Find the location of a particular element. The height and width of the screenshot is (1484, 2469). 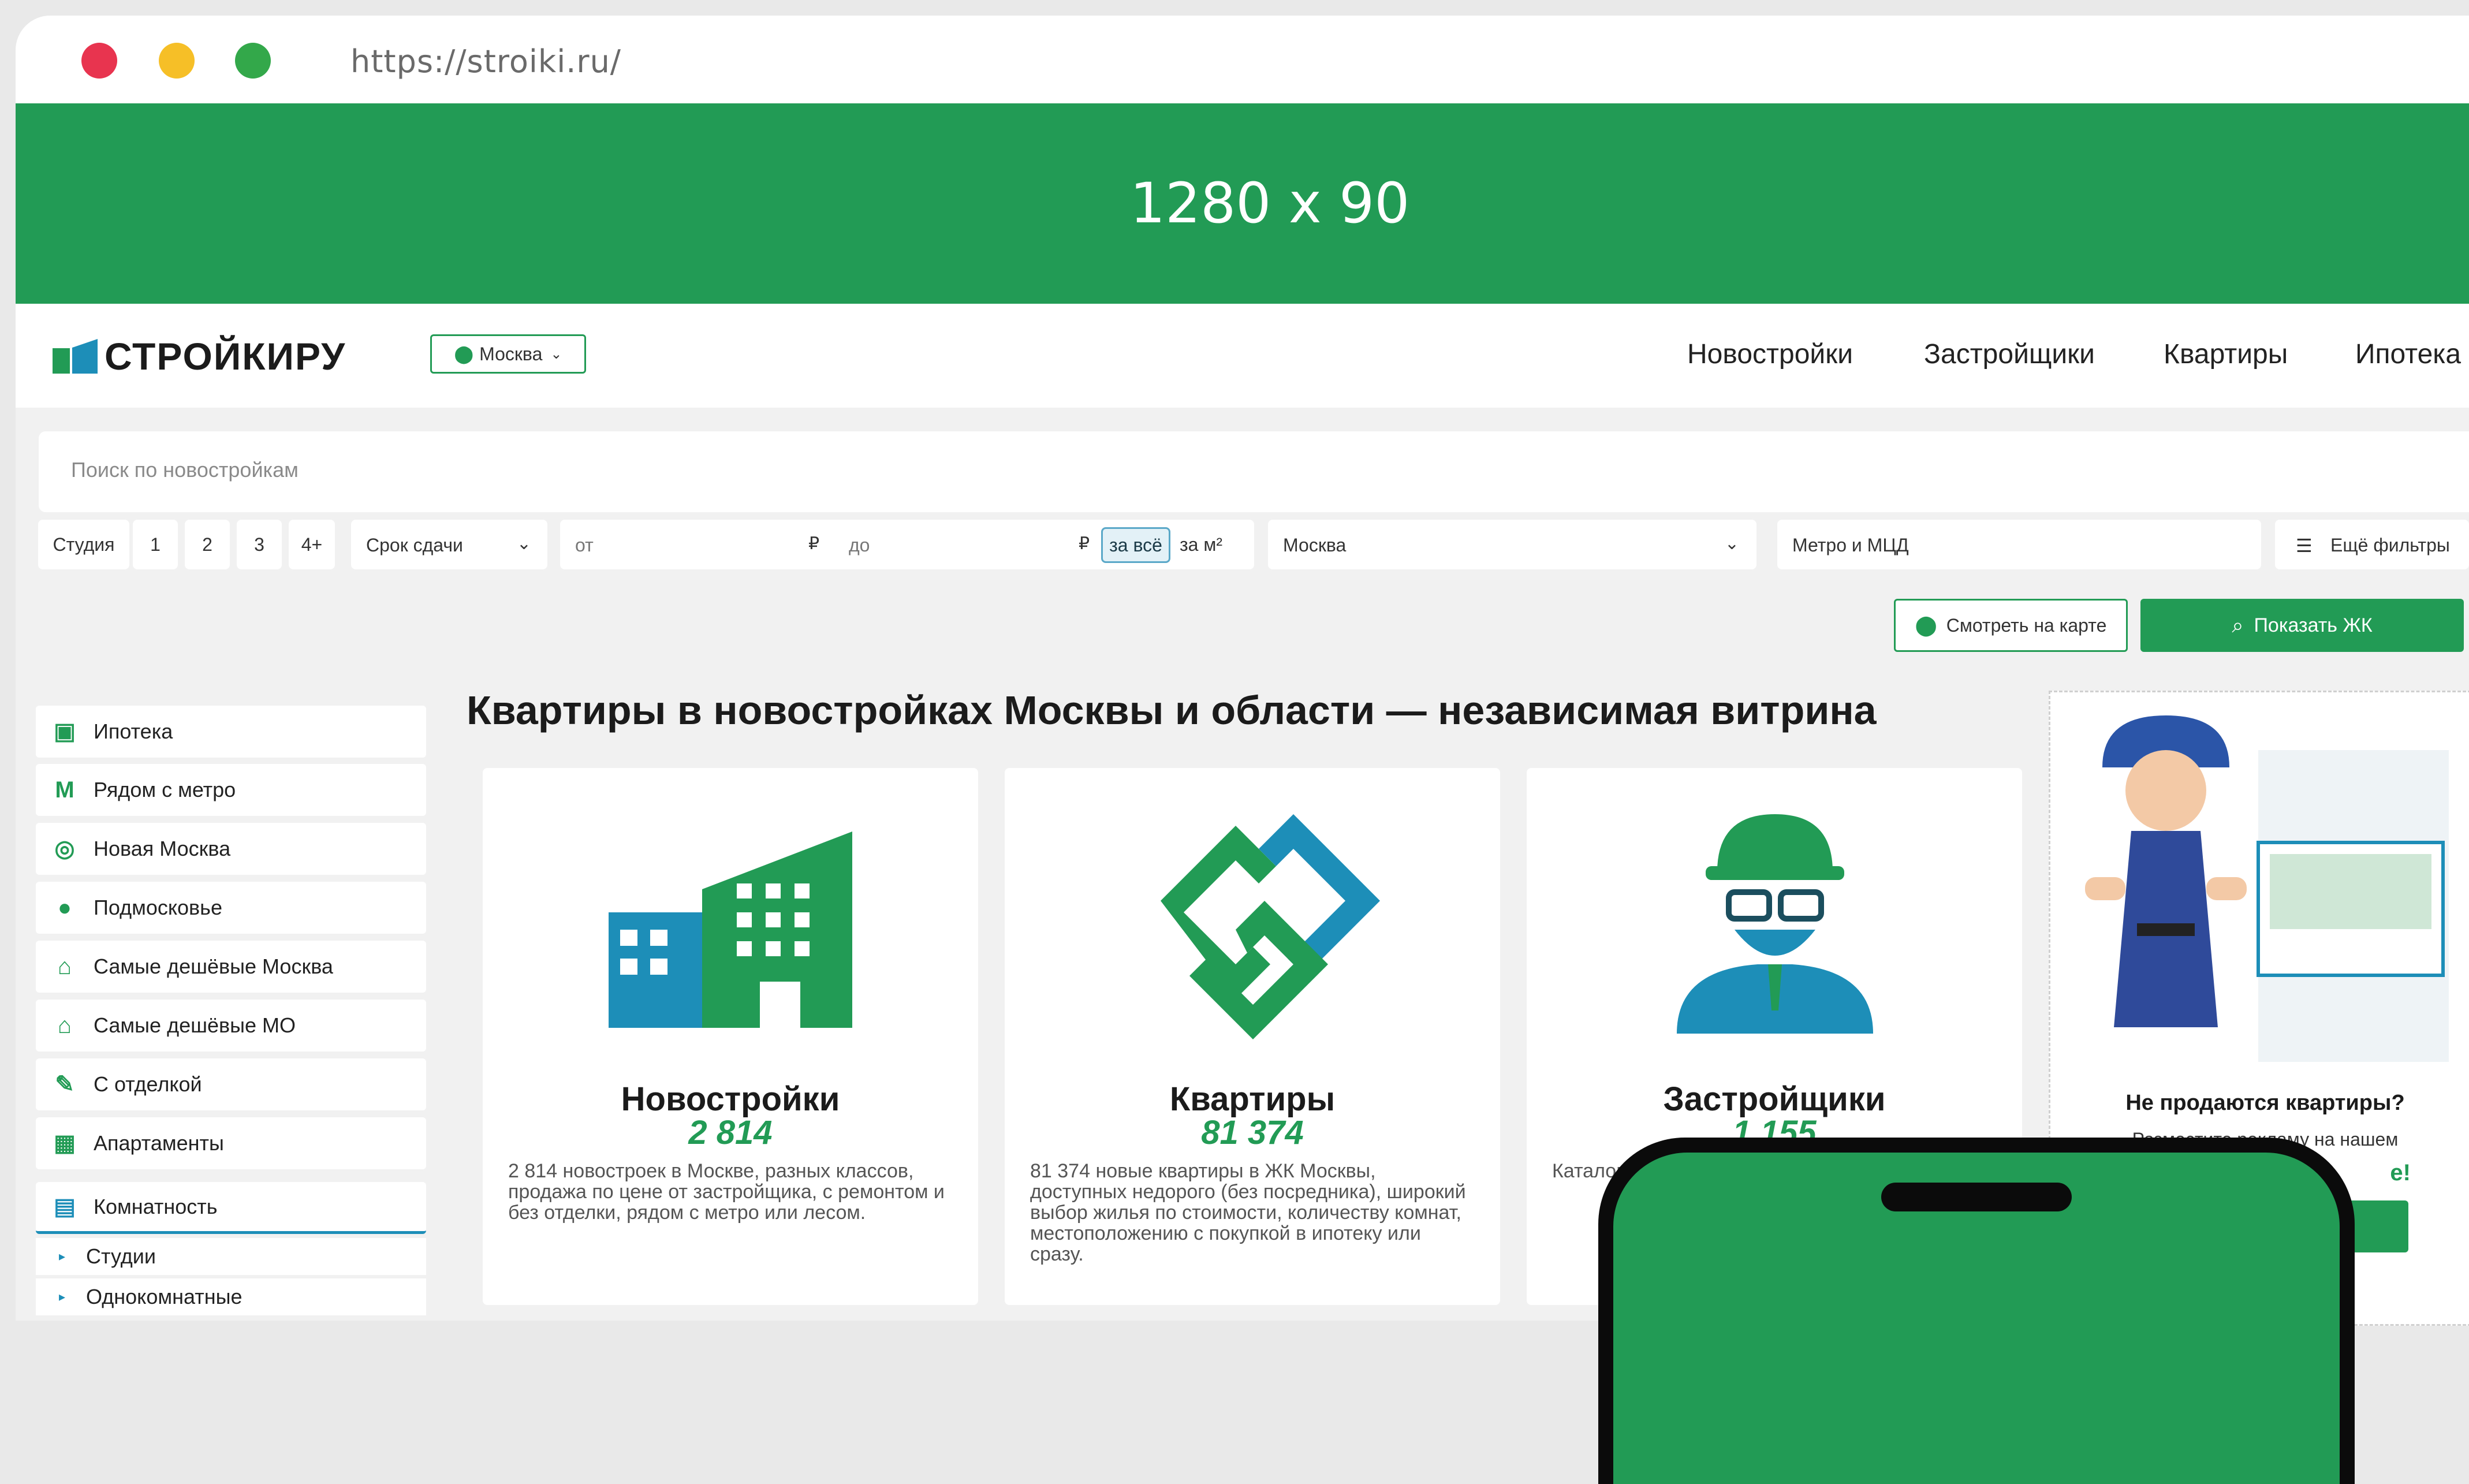

logo-text: СТРОЙКИРУ is located at coordinates (225, 356).